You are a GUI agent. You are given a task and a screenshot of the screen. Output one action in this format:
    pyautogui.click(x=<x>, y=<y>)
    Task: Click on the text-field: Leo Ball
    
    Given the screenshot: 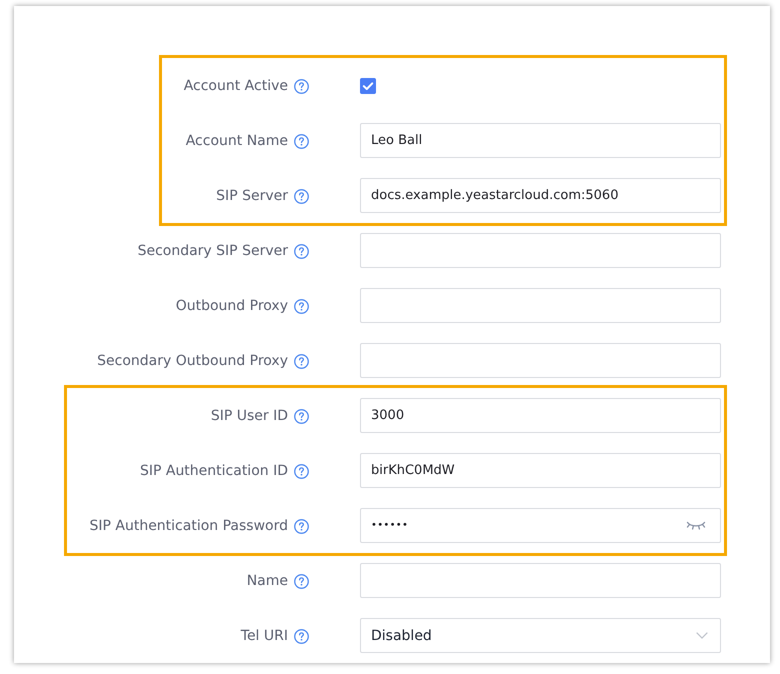 What is the action you would take?
    pyautogui.click(x=540, y=140)
    